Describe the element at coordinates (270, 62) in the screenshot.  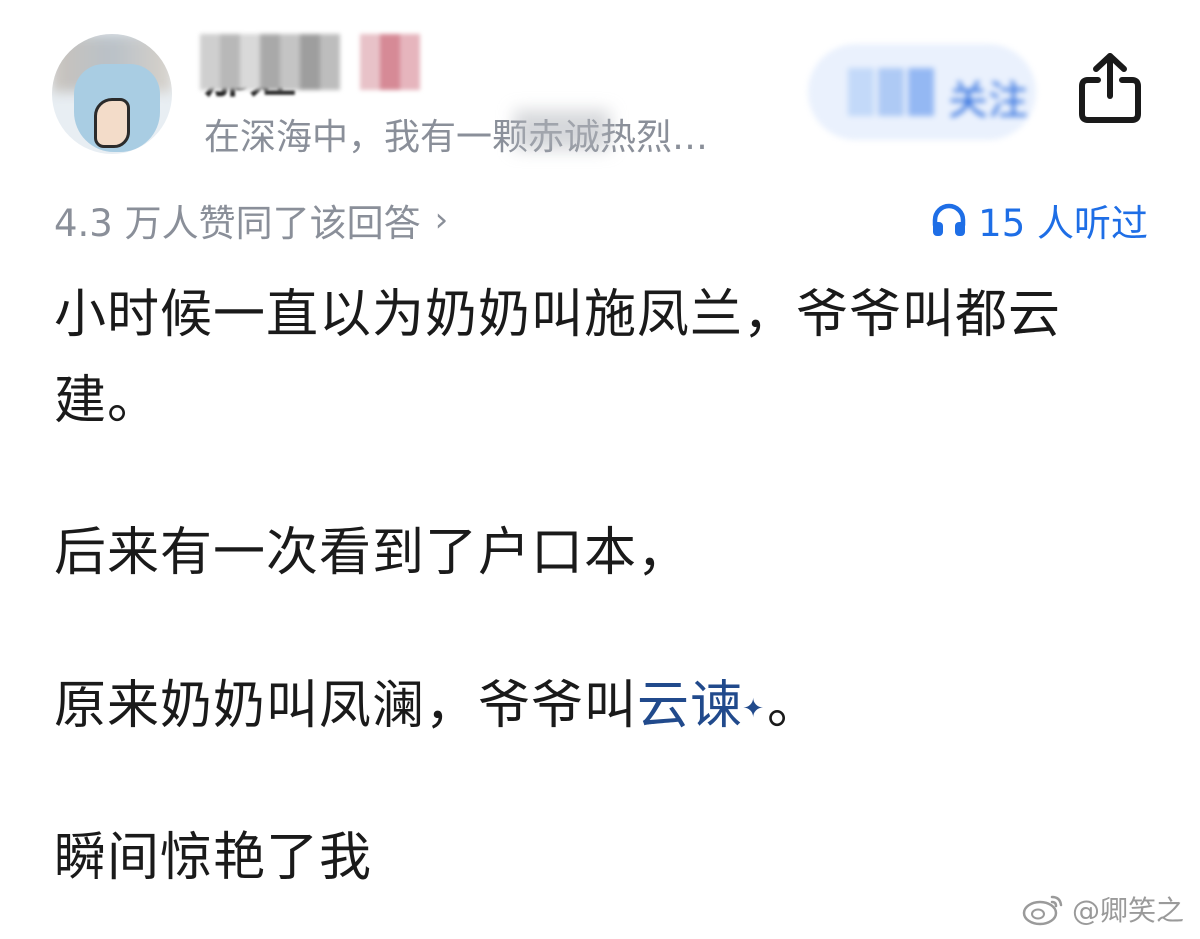
I see `name-mosaic` at that location.